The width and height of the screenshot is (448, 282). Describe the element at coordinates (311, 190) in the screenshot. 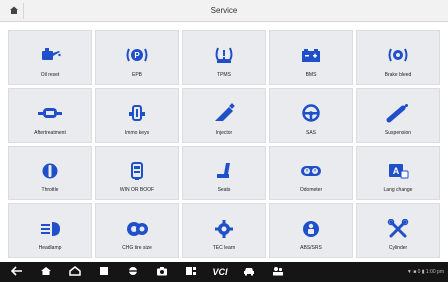

I see `tile-label: Odometer` at that location.